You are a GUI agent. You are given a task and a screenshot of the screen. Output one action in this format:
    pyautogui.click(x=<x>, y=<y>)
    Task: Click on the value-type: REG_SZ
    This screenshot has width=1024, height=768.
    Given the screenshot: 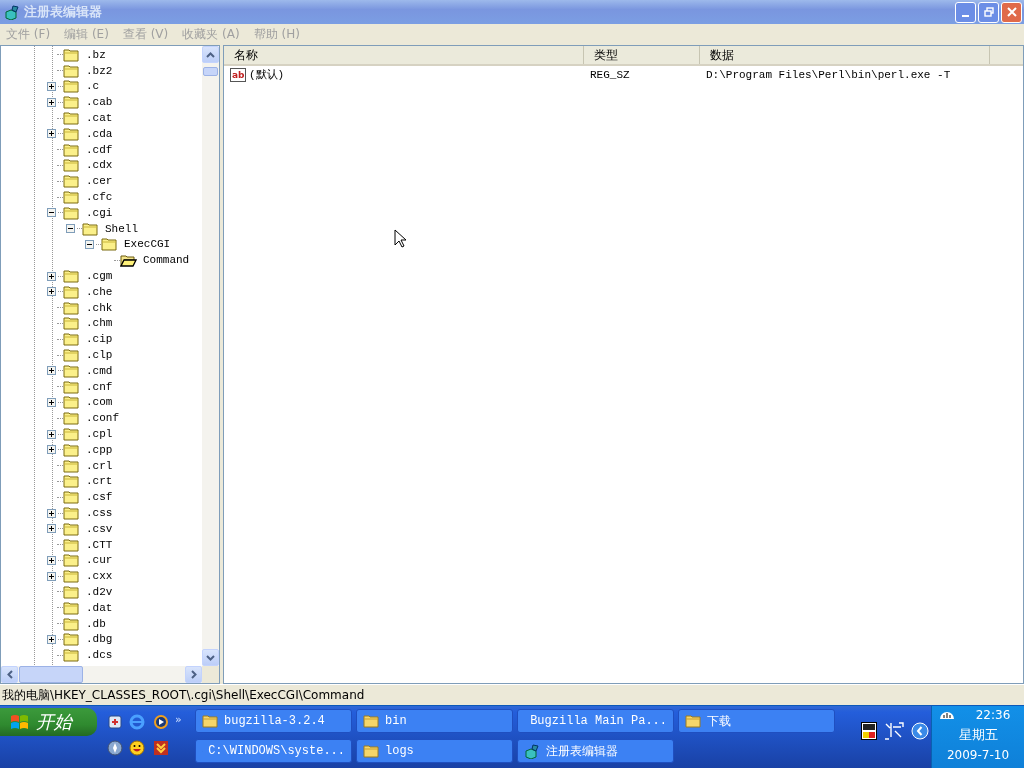 What is the action you would take?
    pyautogui.click(x=610, y=74)
    